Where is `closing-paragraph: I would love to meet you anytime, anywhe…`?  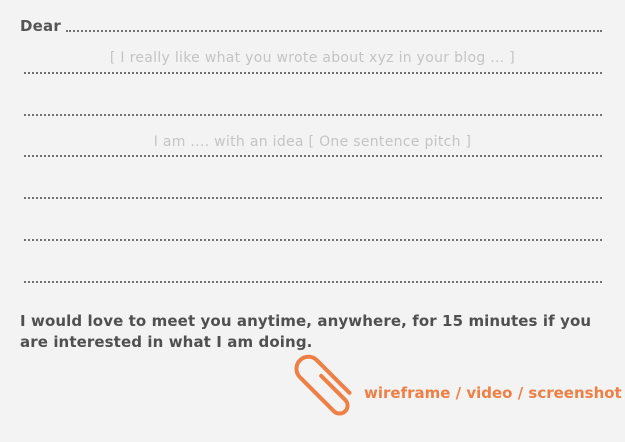 closing-paragraph: I would love to meet you anytime, anywhe… is located at coordinates (306, 331).